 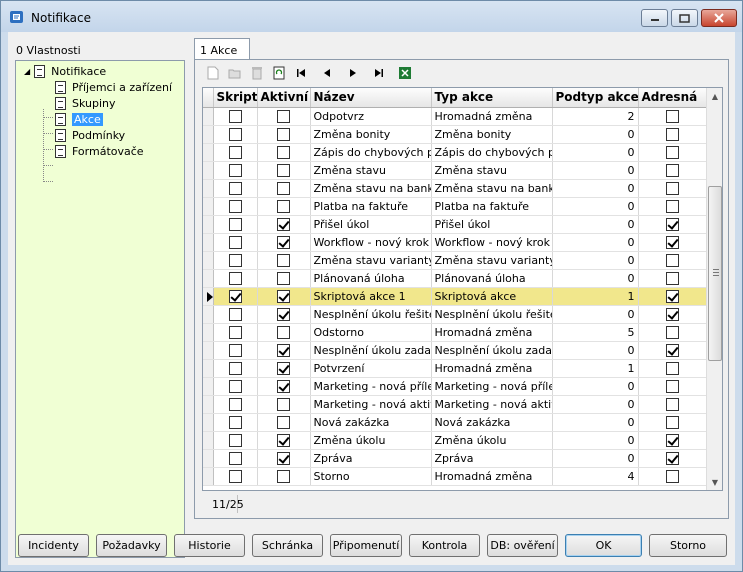 I want to click on refresh-icon, so click(x=279, y=73).